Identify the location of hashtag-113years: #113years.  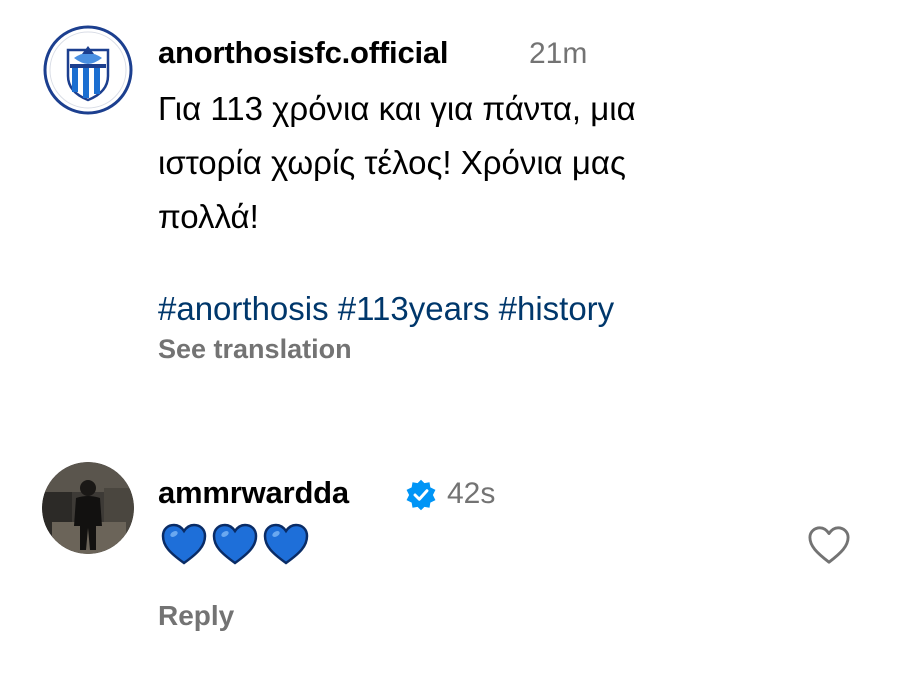
(414, 308).